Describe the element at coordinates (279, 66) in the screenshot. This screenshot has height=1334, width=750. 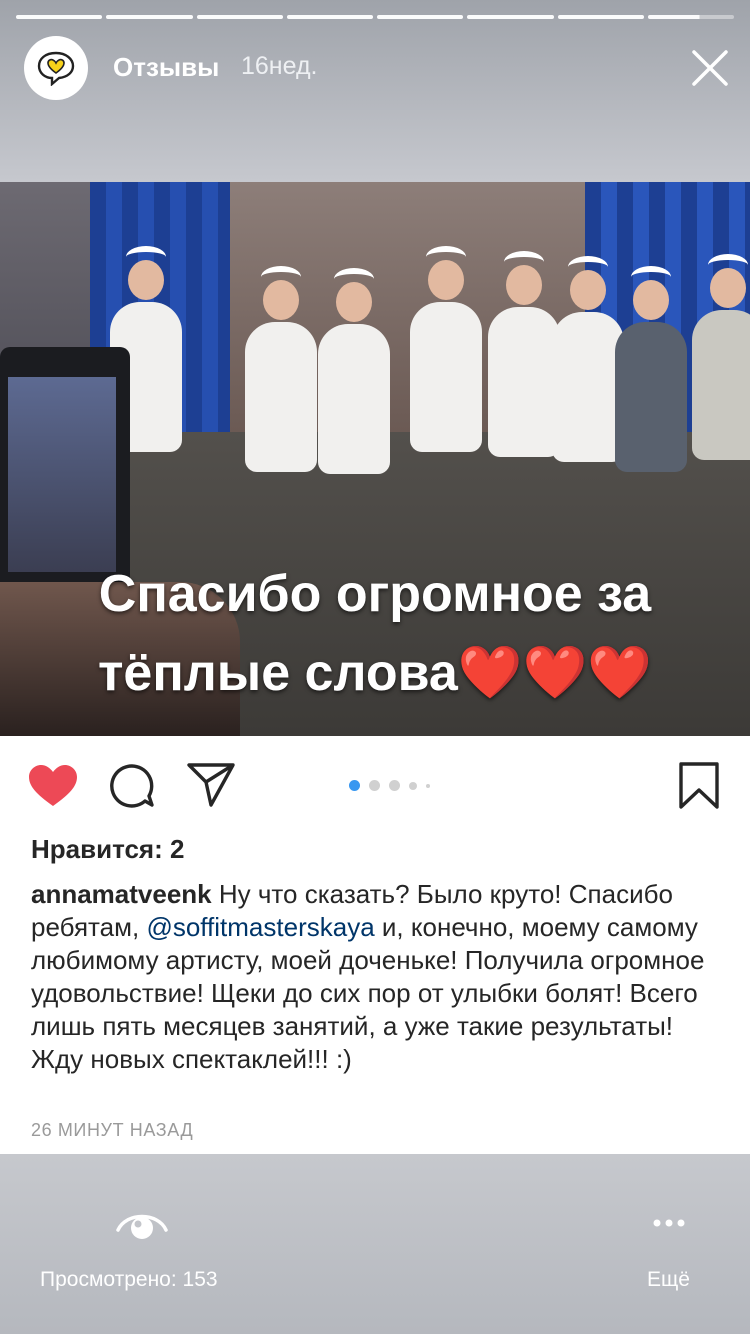
I see `story-time: 16нед.` at that location.